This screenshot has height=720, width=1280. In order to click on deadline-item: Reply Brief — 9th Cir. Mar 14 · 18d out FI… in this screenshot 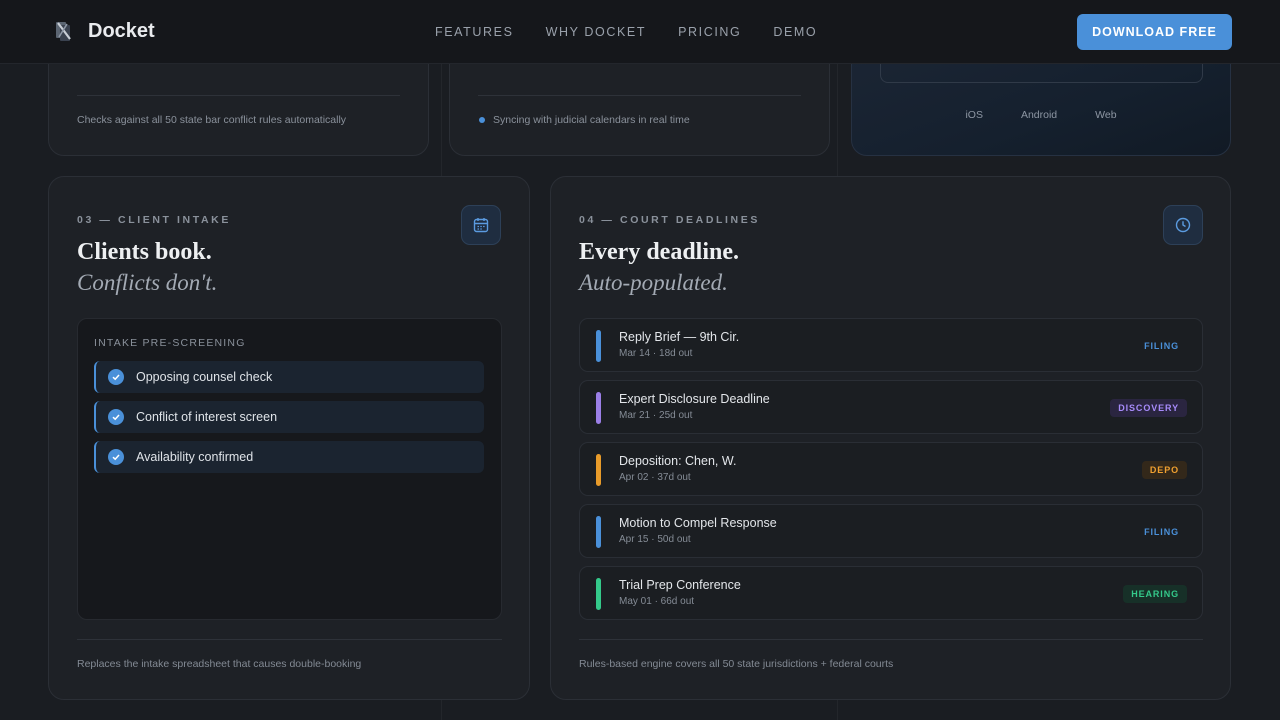, I will do `click(891, 345)`.